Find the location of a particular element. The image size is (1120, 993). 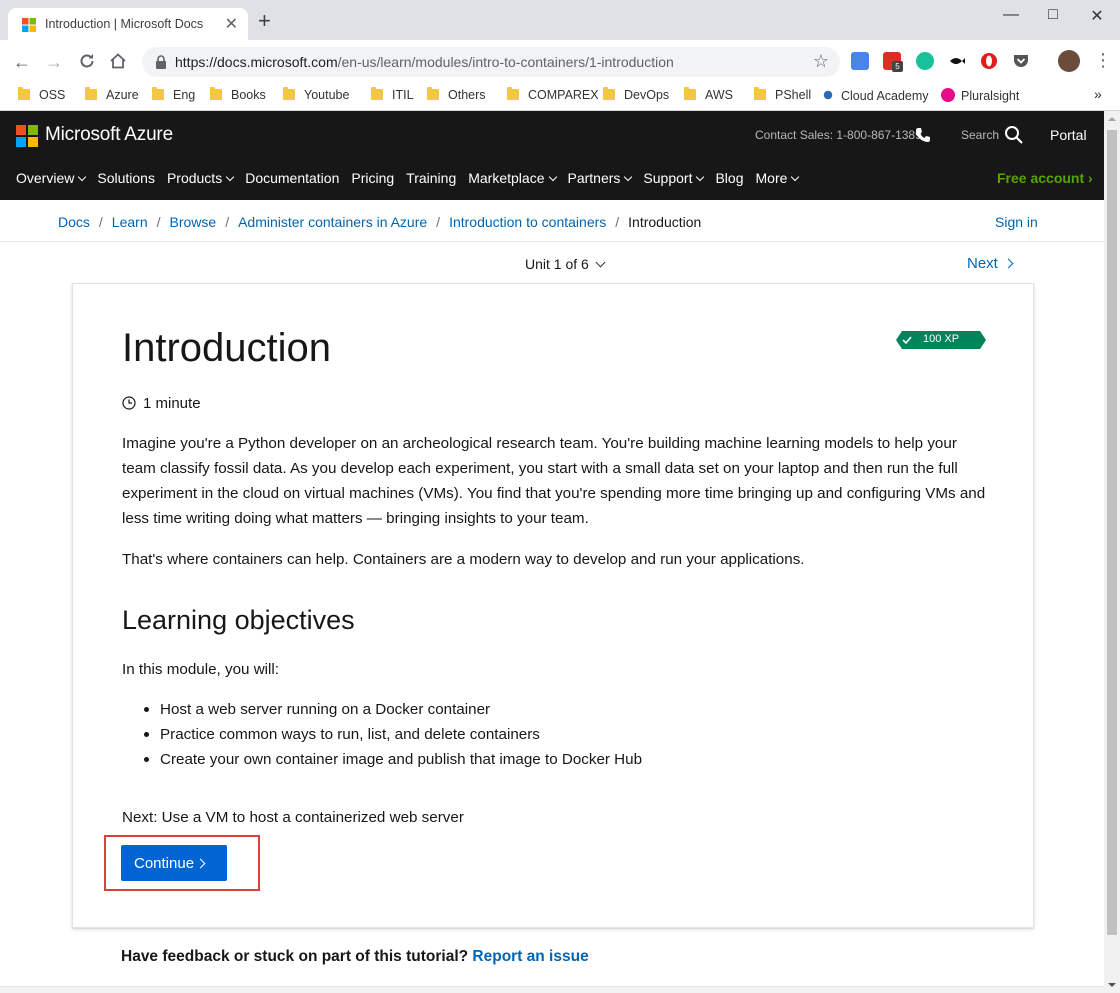

page-scrollbar is located at coordinates (1112, 552).